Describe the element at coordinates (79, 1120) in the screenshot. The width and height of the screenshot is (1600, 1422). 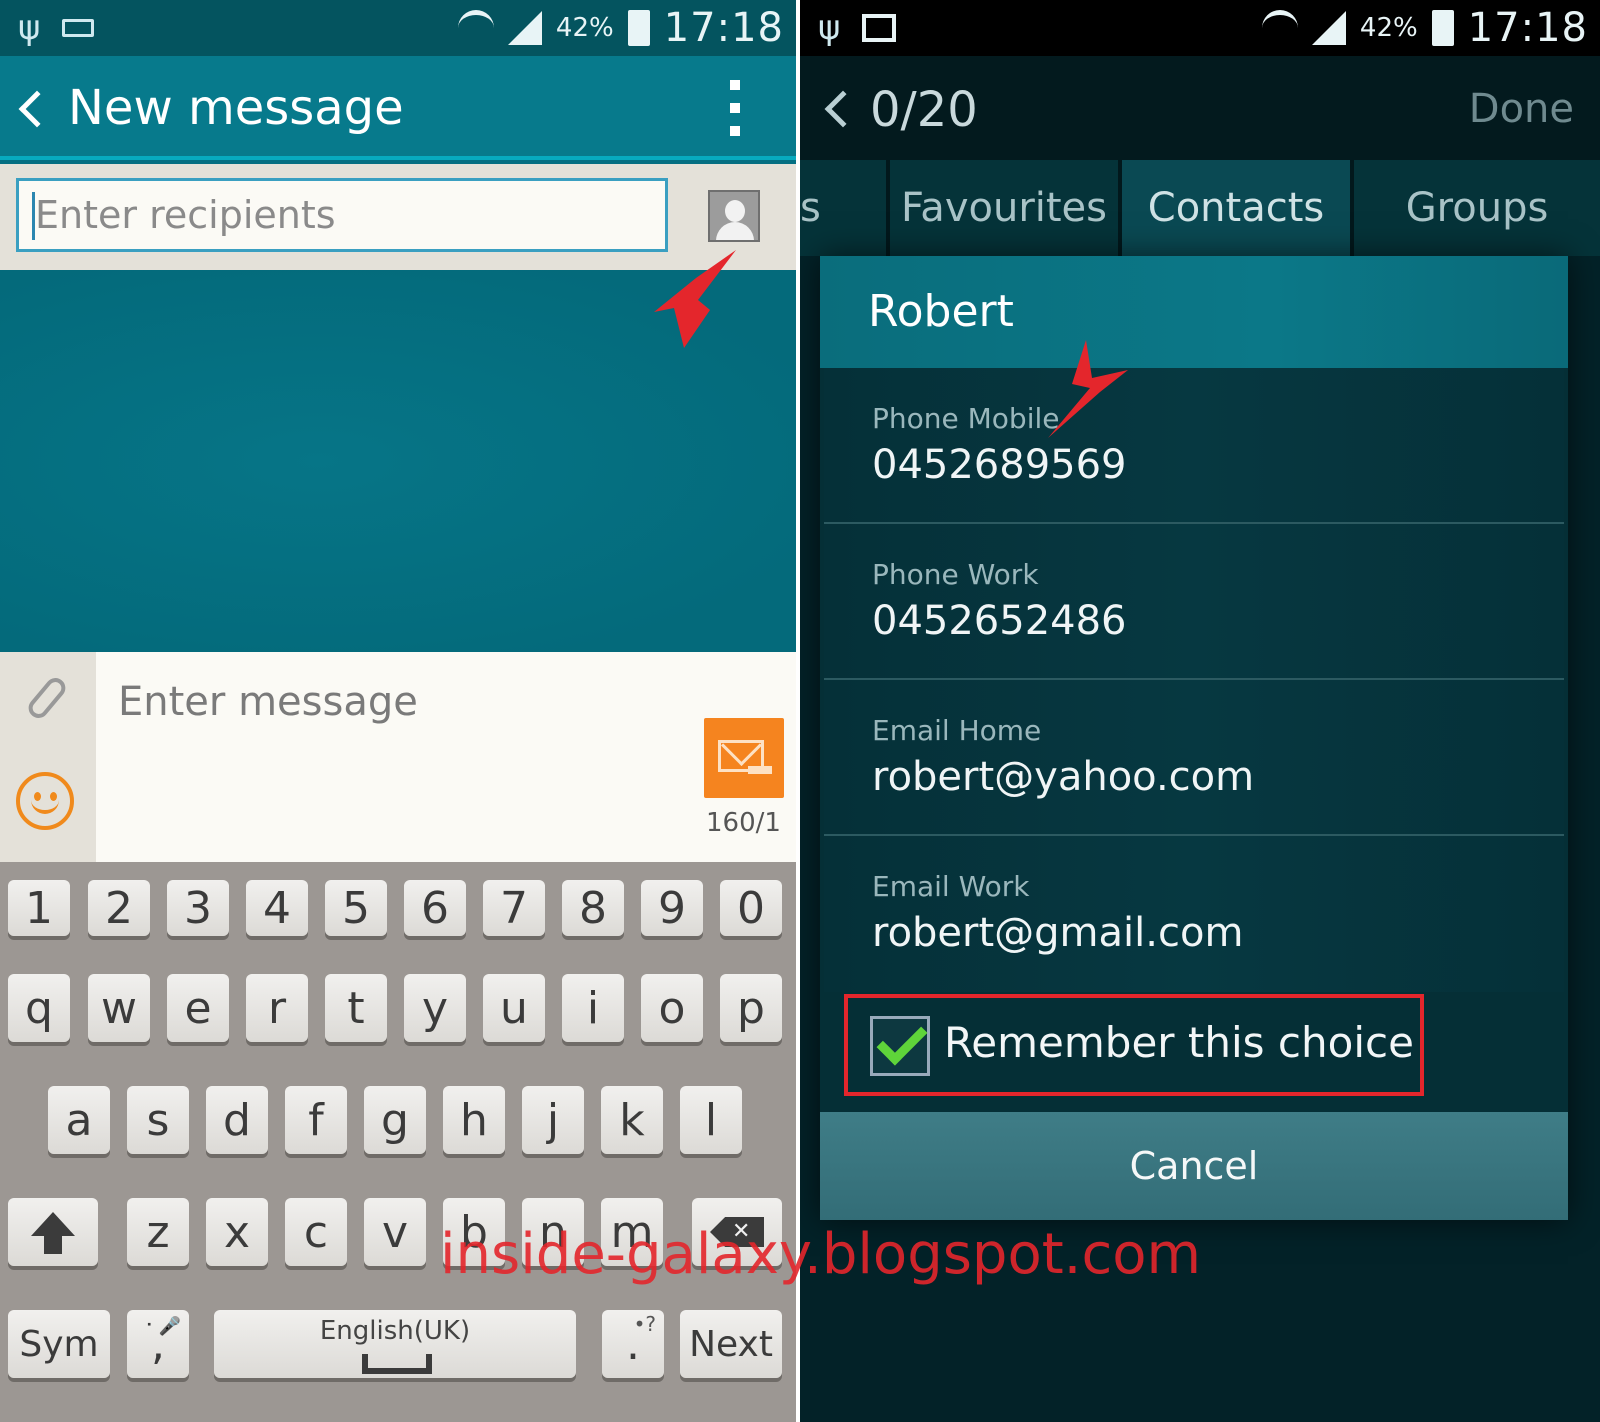
I see `key-a: a` at that location.